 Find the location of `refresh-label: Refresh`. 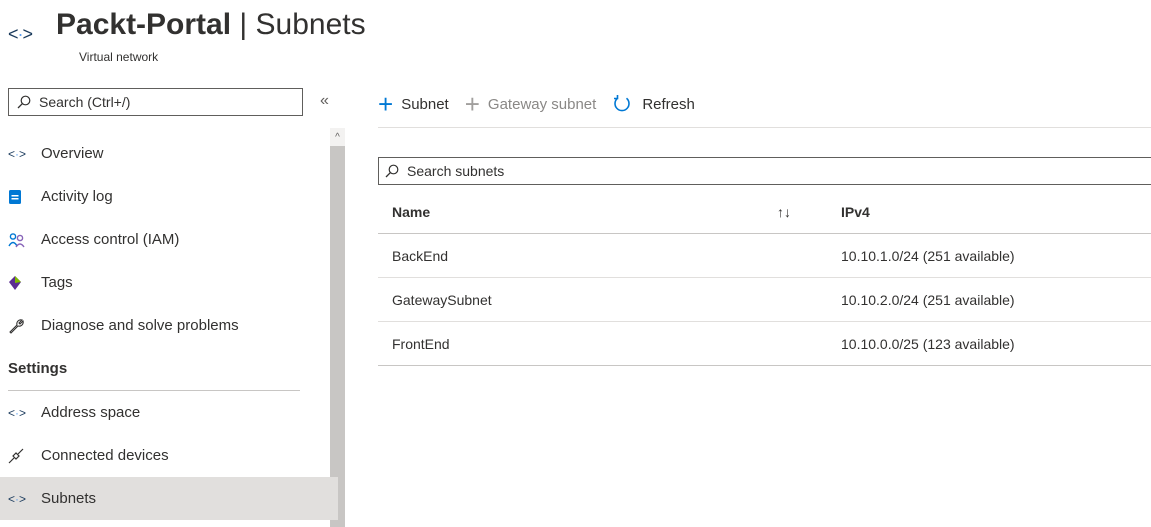

refresh-label: Refresh is located at coordinates (668, 104).